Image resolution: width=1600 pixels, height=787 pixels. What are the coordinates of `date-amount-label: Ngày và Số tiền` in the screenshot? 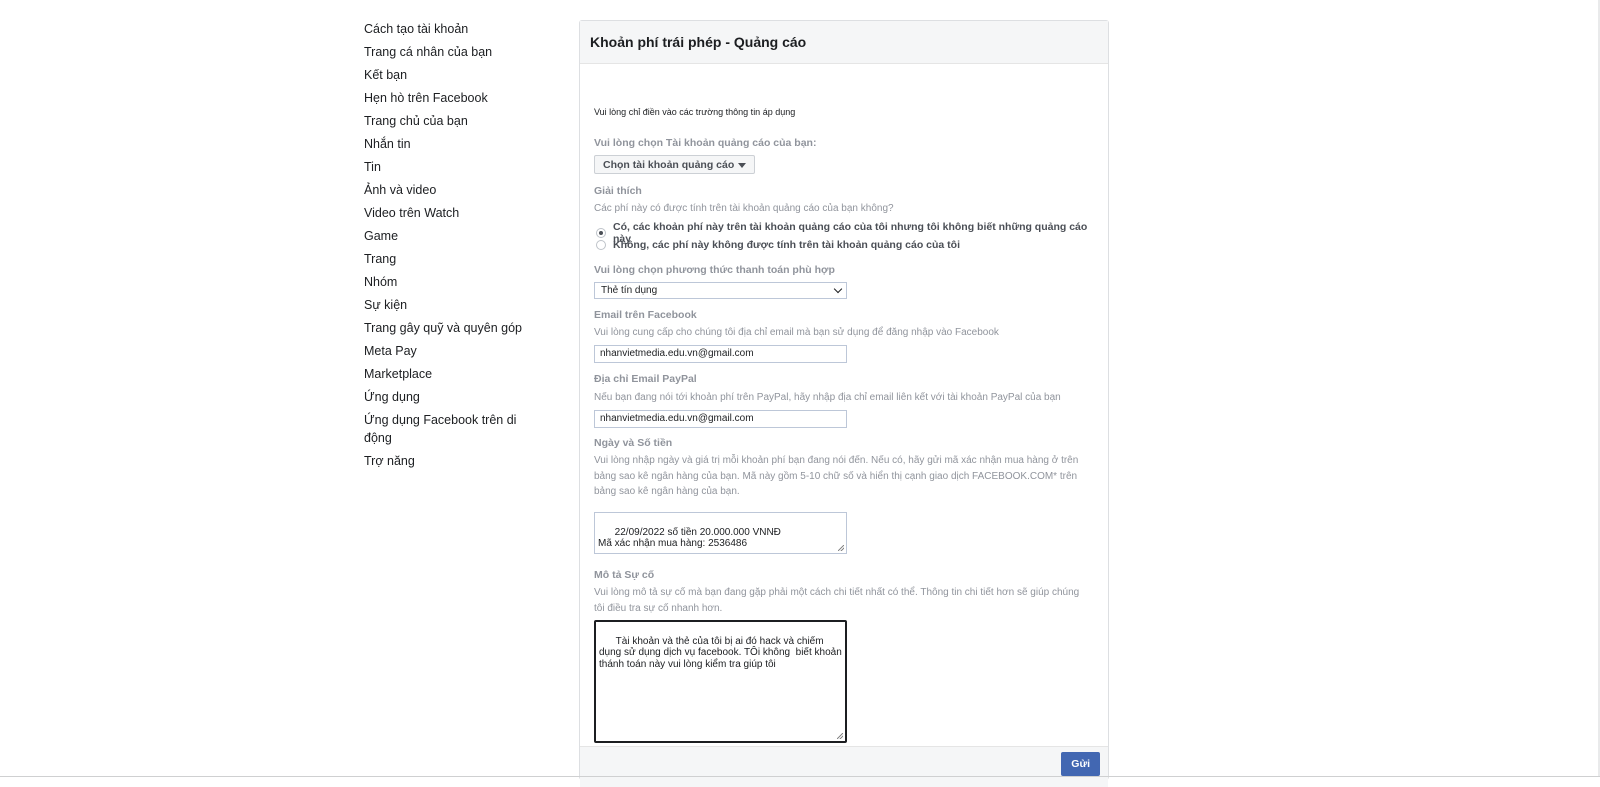 It's located at (633, 443).